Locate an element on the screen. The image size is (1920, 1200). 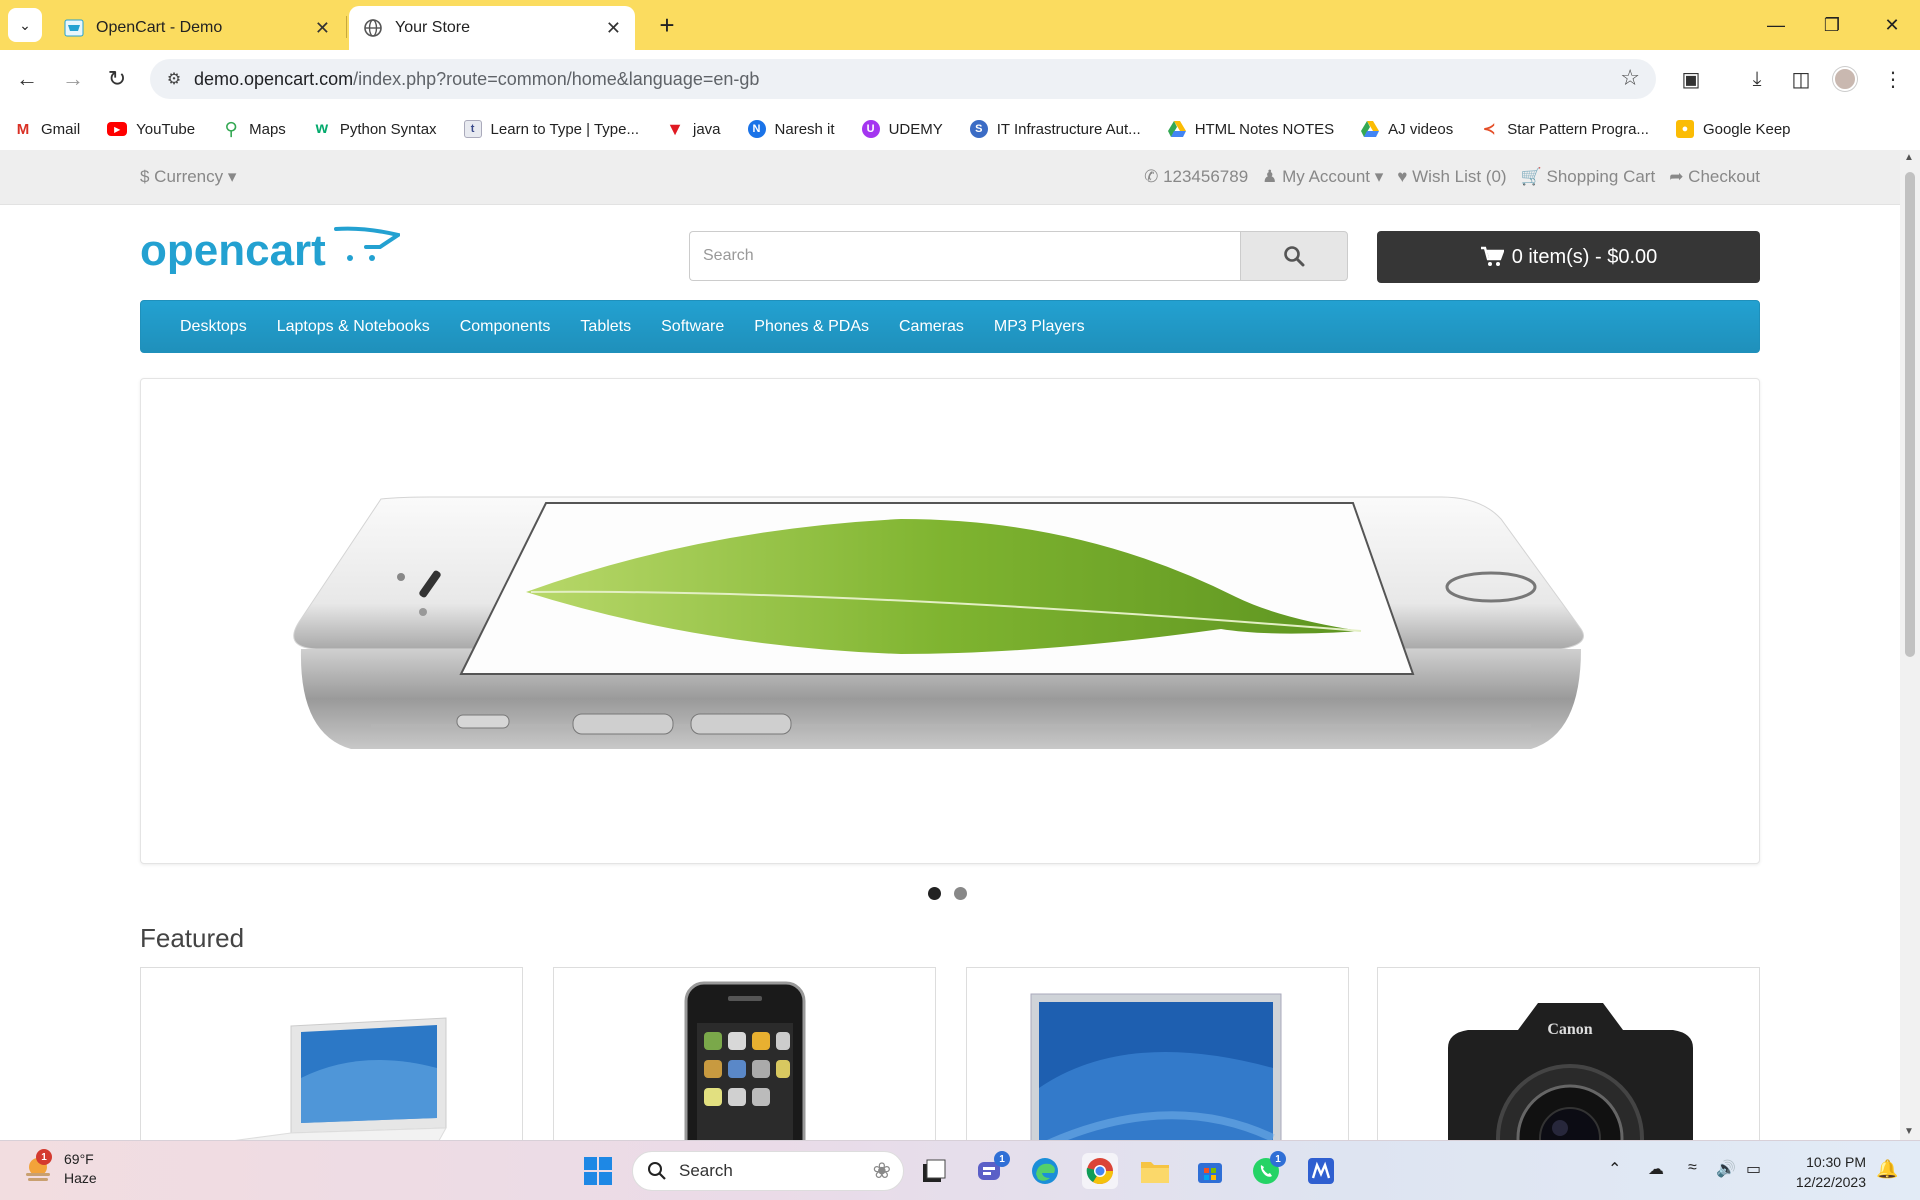
taskbar-search-label: Search is located at coordinates (706, 1170).